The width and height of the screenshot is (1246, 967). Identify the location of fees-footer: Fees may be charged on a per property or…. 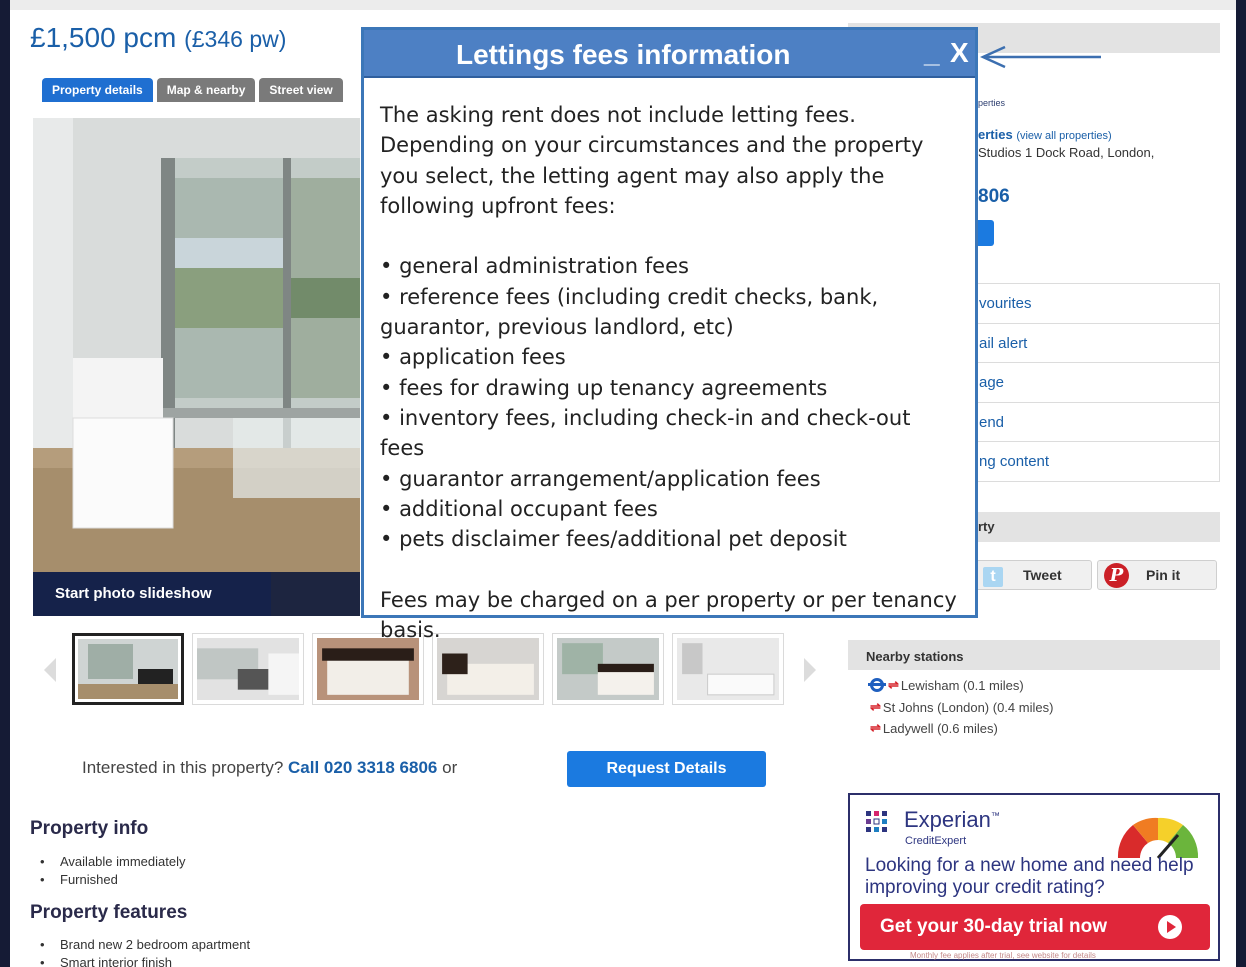
(668, 615).